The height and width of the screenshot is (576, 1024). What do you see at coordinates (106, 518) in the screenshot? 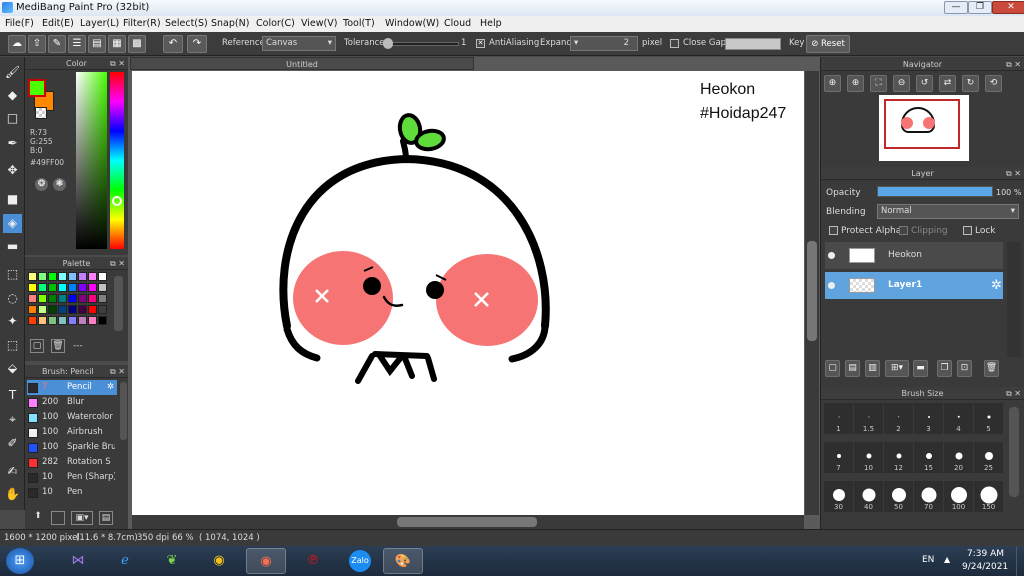
I see `brush-settings-icon: ▤` at bounding box center [106, 518].